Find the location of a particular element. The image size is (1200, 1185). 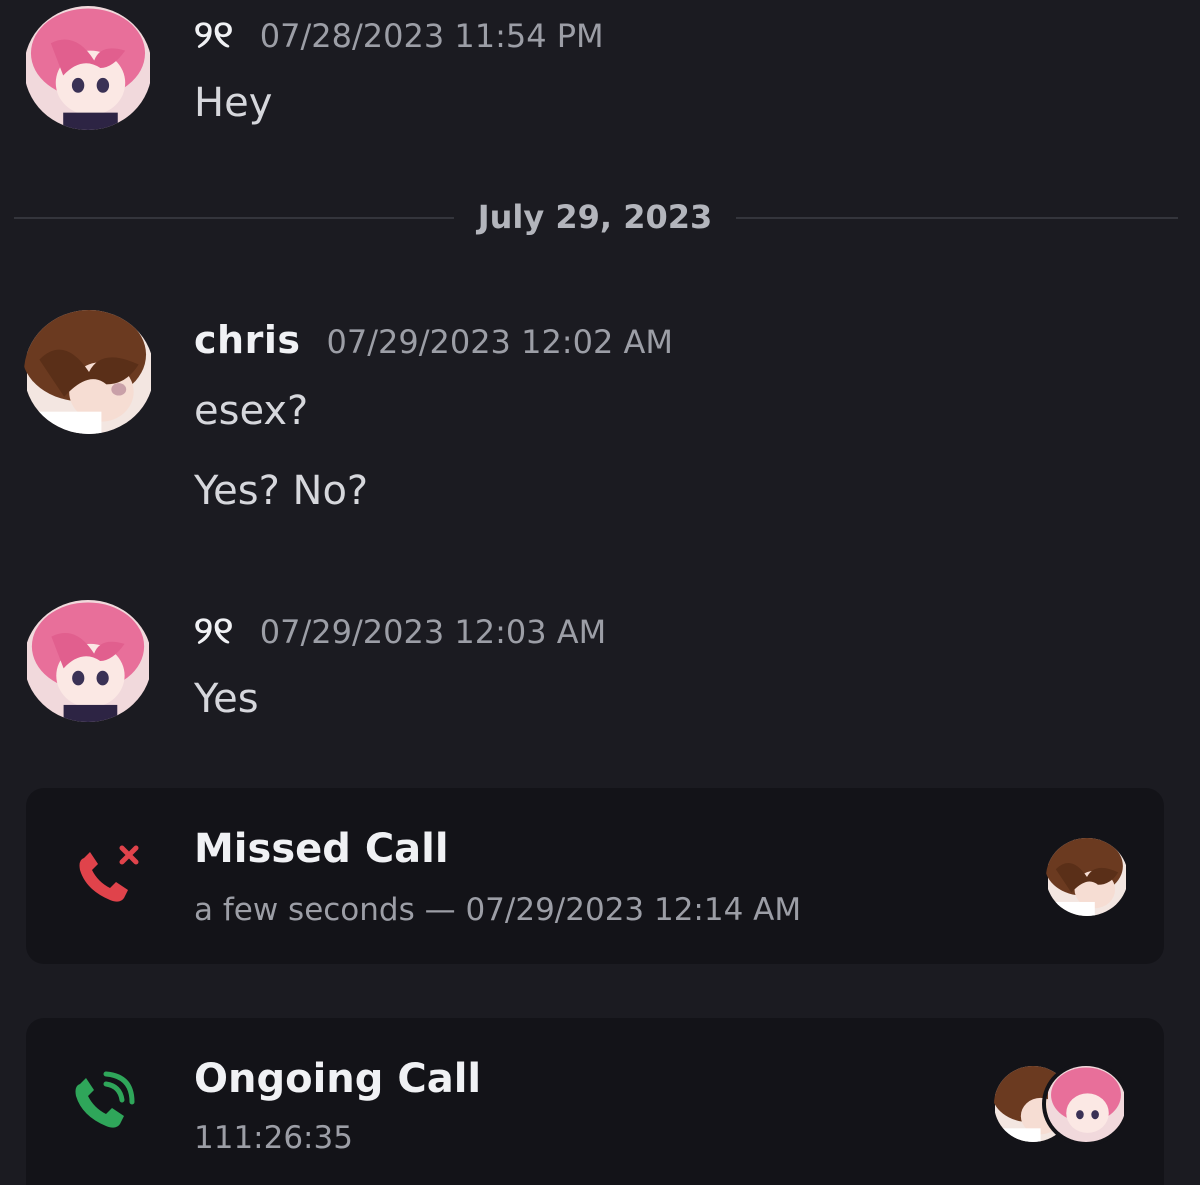

timestamp: 07/28/2023 11:54 PM is located at coordinates (431, 36).